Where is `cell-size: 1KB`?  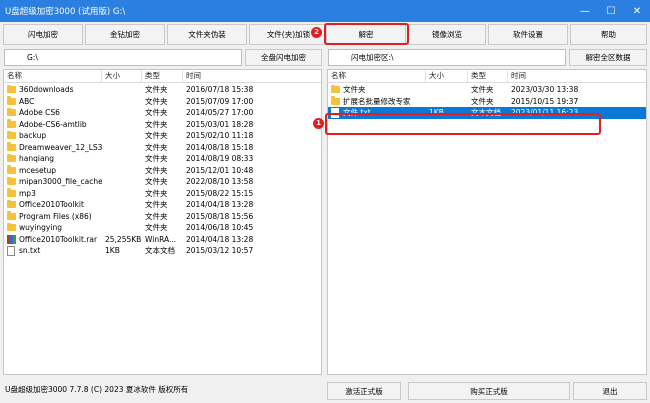 cell-size: 1KB is located at coordinates (112, 250).